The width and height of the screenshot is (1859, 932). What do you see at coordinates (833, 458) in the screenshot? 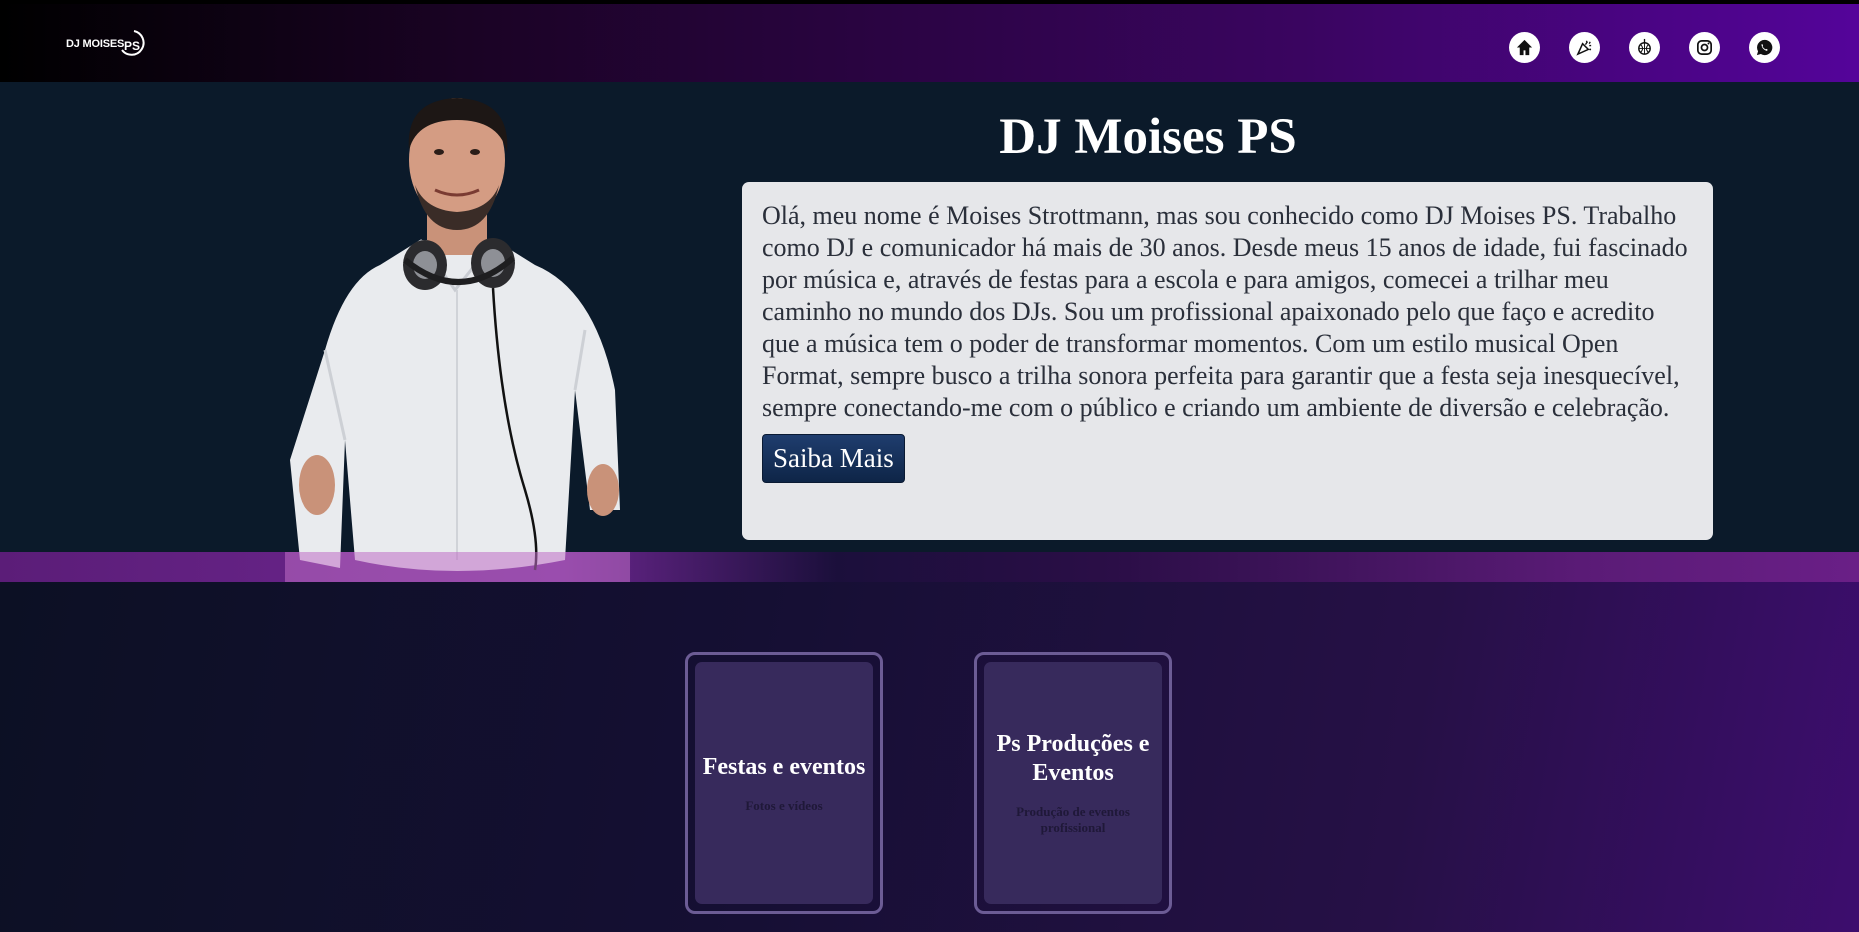
I see `saiba-mais-button: Saiba Mais` at bounding box center [833, 458].